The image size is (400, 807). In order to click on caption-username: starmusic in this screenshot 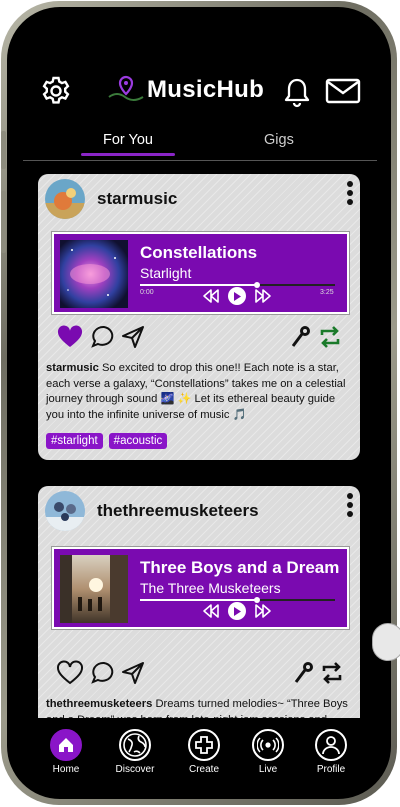, I will do `click(72, 368)`.